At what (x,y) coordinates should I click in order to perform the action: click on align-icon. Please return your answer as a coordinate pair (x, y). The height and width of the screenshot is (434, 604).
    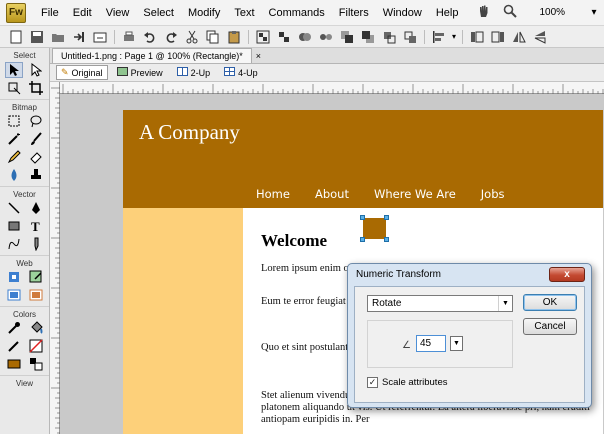
    Looking at the image, I should click on (439, 37).